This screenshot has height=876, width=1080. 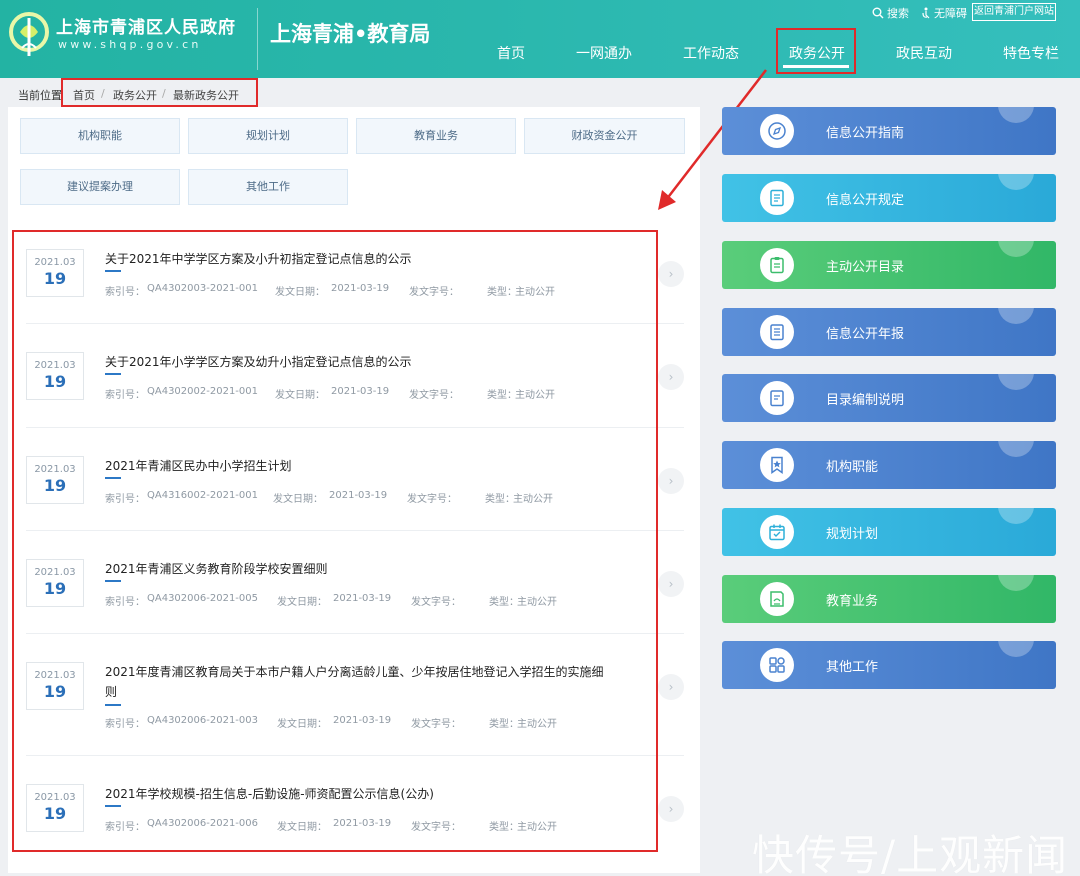 I want to click on nav-home: 首页, so click(x=511, y=53).